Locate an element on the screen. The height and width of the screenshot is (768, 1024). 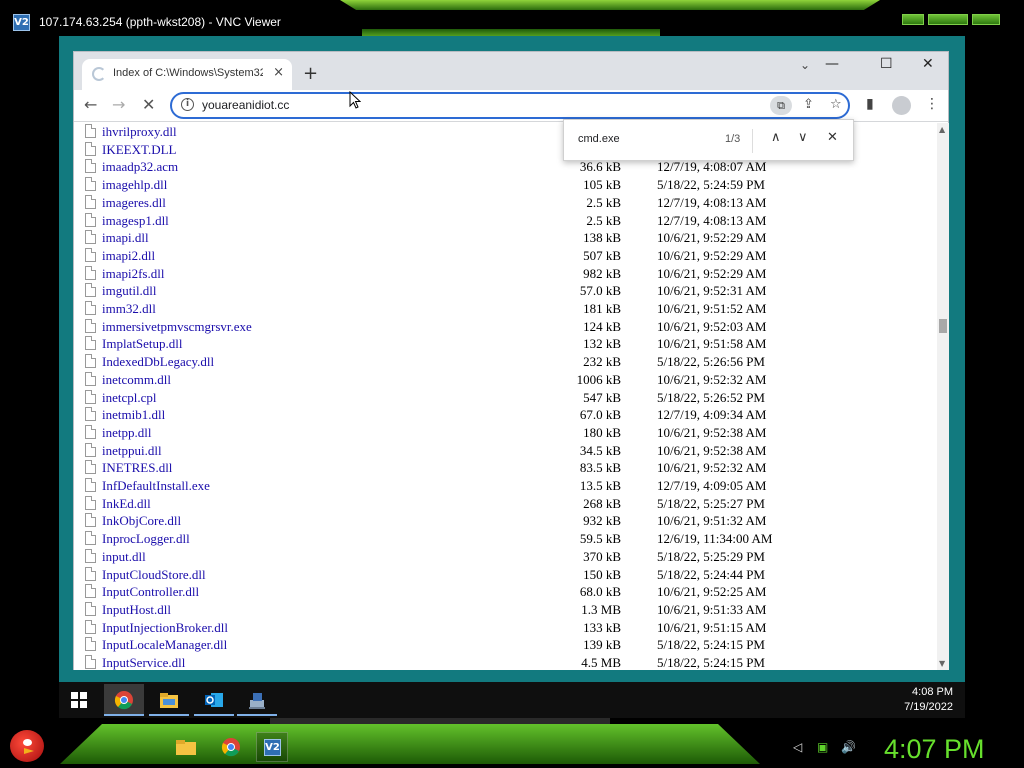
address-bar: i youareanidiot.cc ⧉ ⇪ ☆ is located at coordinates (510, 105).